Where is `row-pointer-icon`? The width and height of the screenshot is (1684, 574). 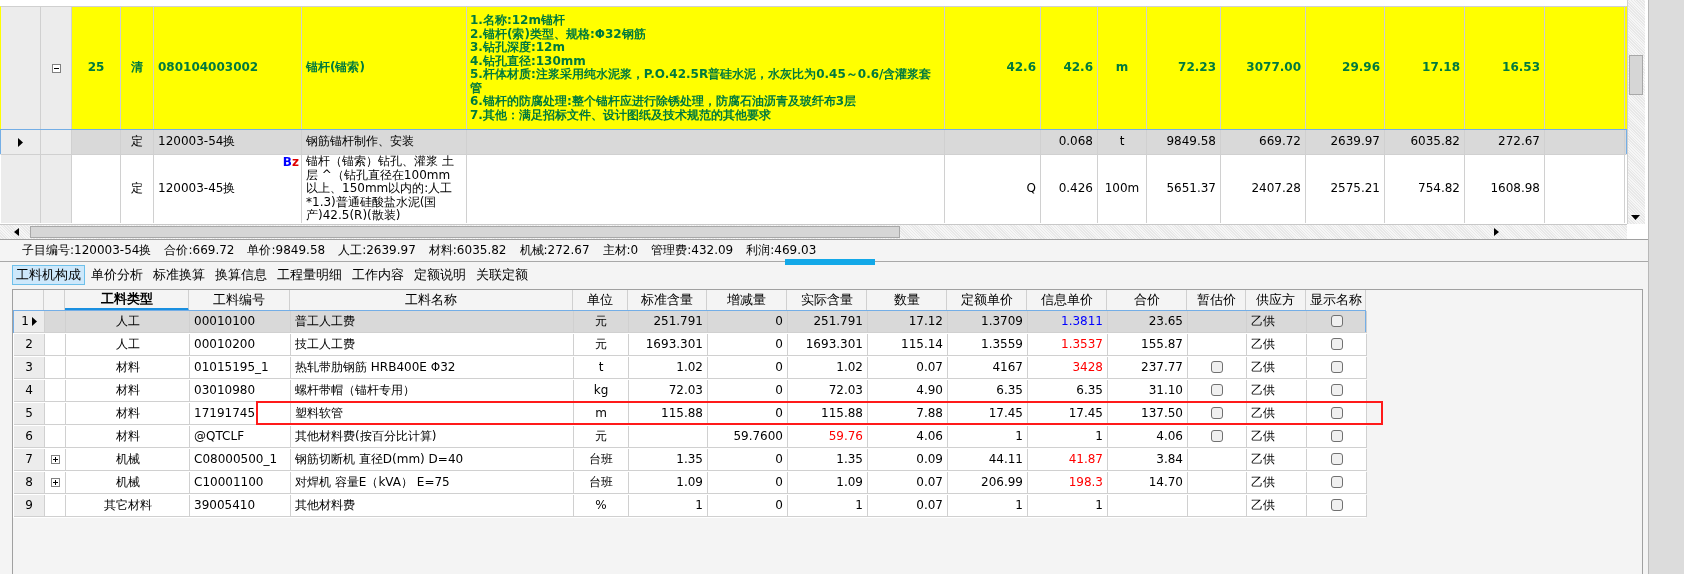 row-pointer-icon is located at coordinates (20, 142).